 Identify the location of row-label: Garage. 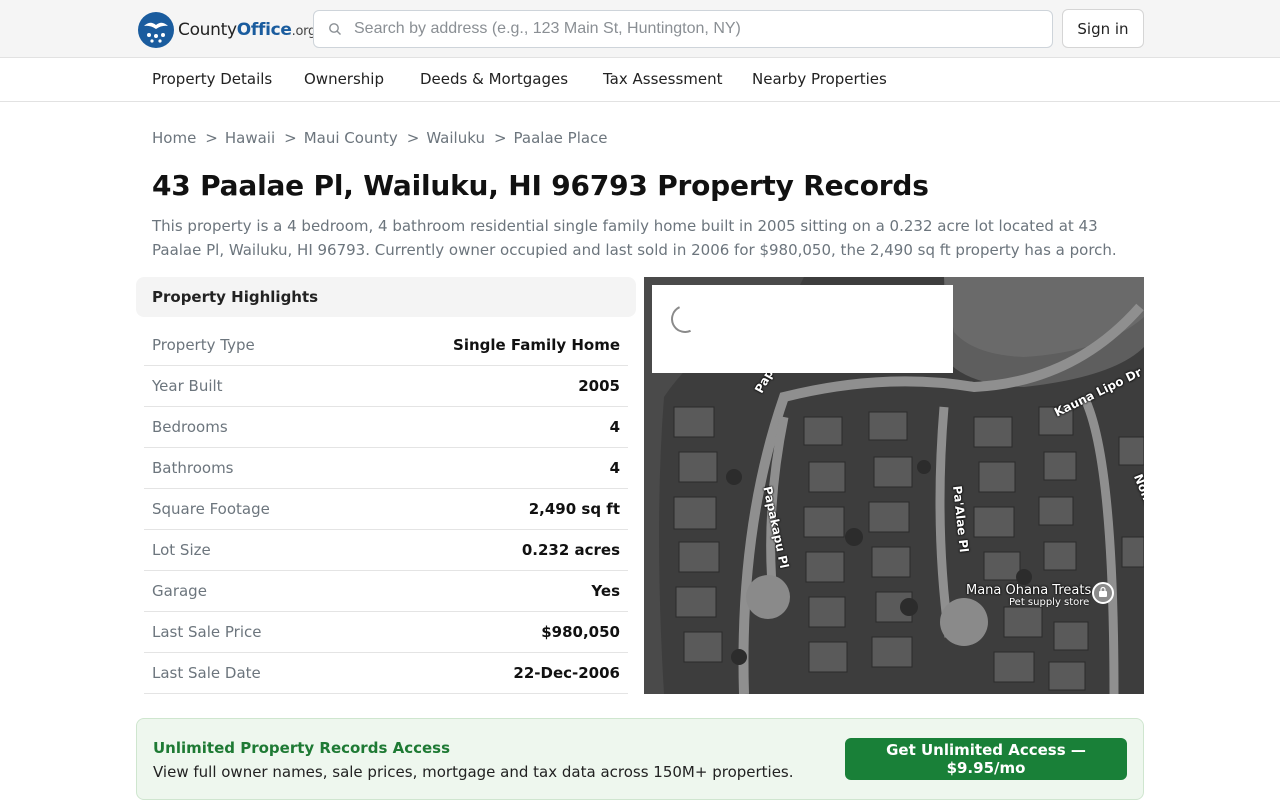
(179, 591).